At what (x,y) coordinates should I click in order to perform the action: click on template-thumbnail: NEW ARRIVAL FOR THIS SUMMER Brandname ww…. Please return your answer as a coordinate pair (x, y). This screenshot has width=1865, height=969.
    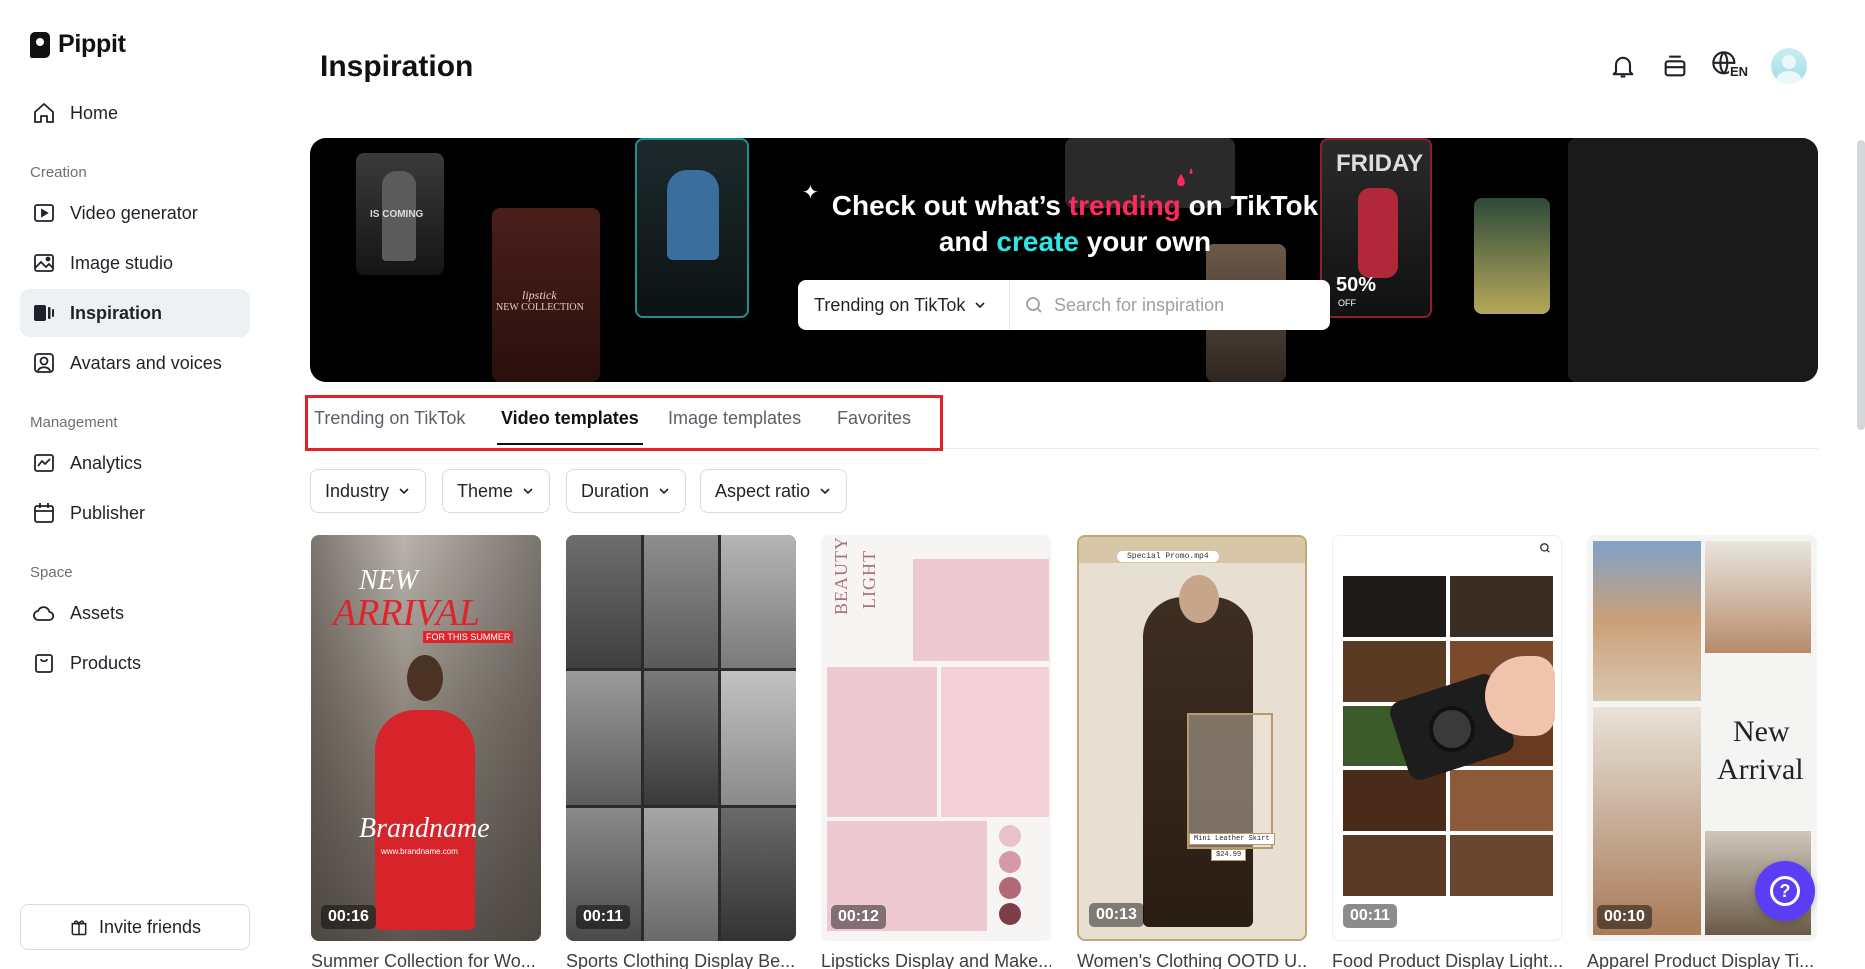
    Looking at the image, I should click on (426, 738).